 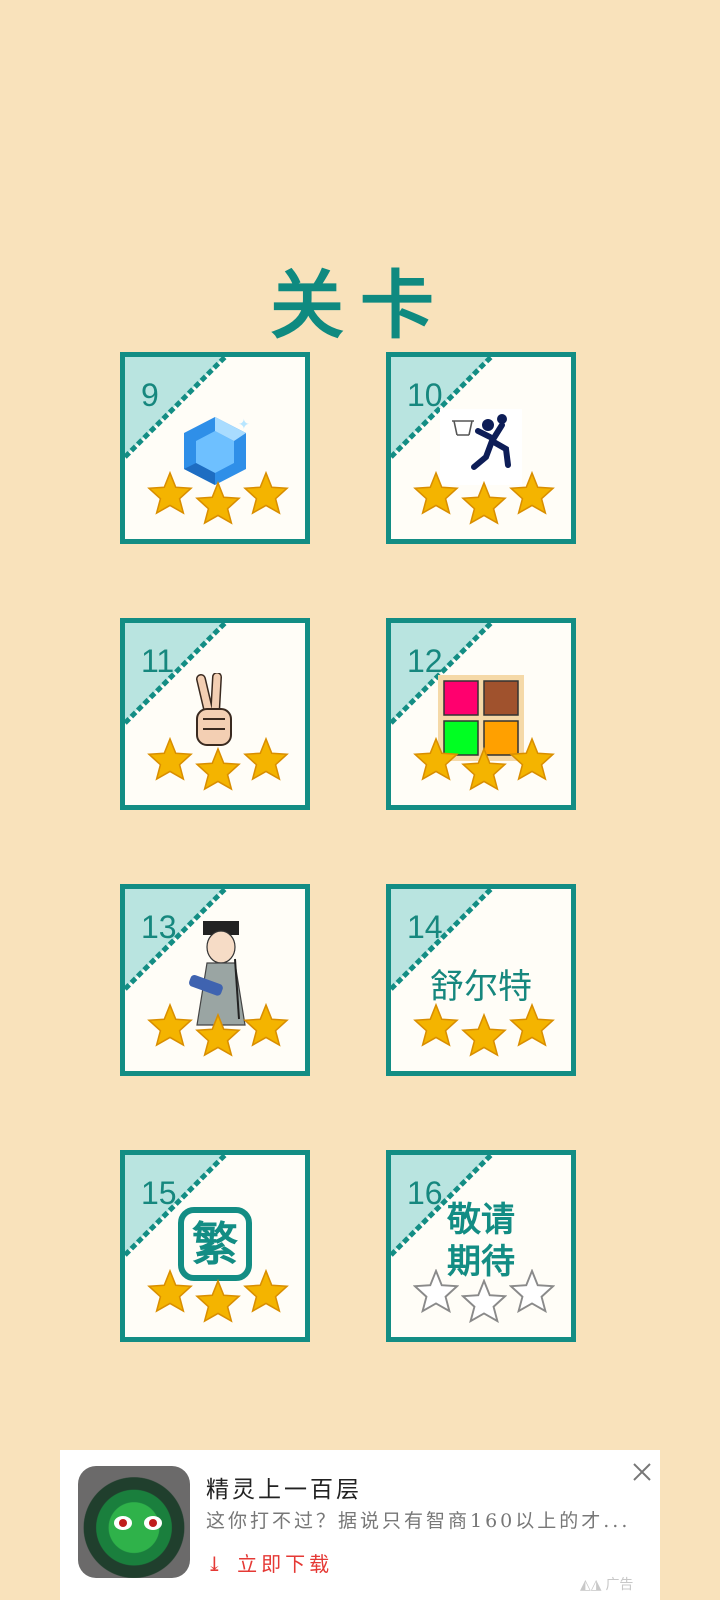 I want to click on level-card-13: 13, so click(x=215, y=980).